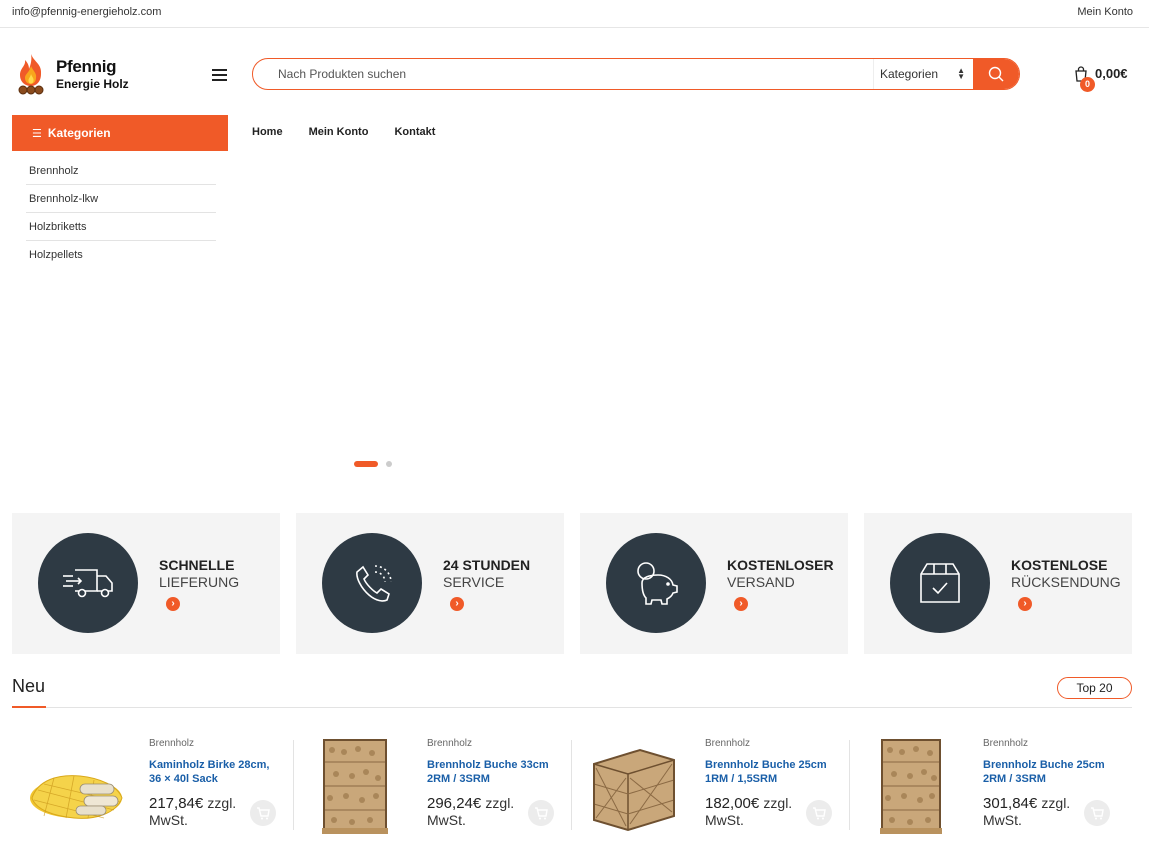 The image size is (1149, 854). I want to click on nav-kontakt: Kontakt, so click(414, 132).